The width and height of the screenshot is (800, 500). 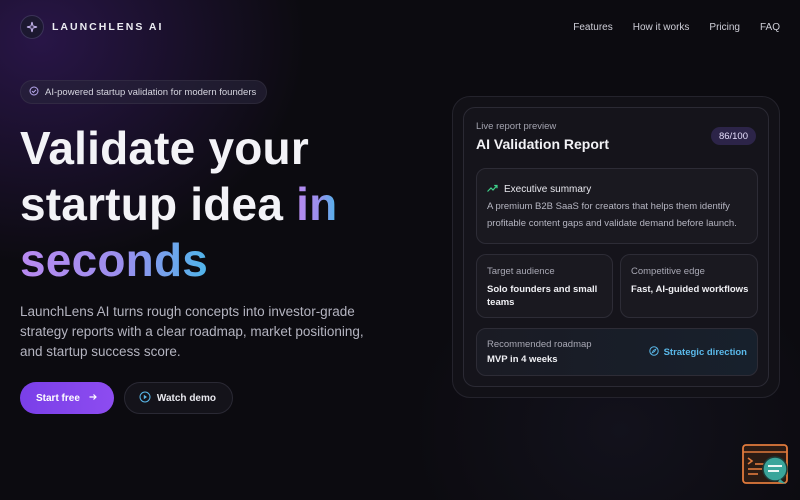 I want to click on score-badge: 86/100, so click(x=733, y=136).